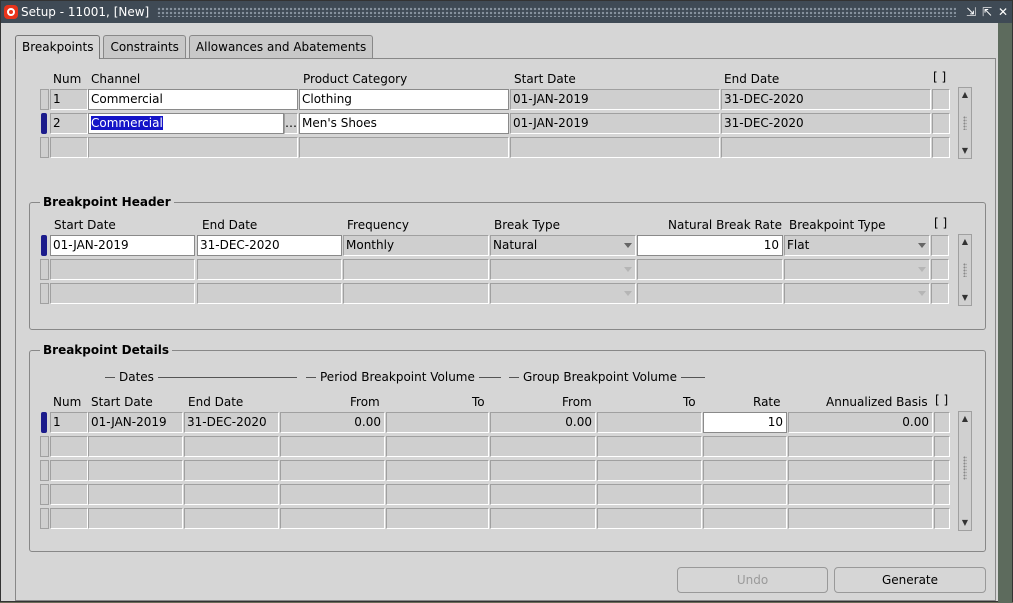 The height and width of the screenshot is (603, 1013). Describe the element at coordinates (857, 293) in the screenshot. I see `breakpoint-type-select` at that location.